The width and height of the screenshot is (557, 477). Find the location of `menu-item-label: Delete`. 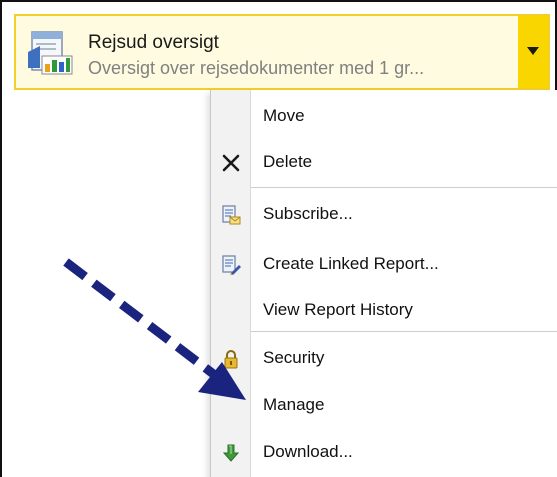

menu-item-label: Delete is located at coordinates (288, 161).